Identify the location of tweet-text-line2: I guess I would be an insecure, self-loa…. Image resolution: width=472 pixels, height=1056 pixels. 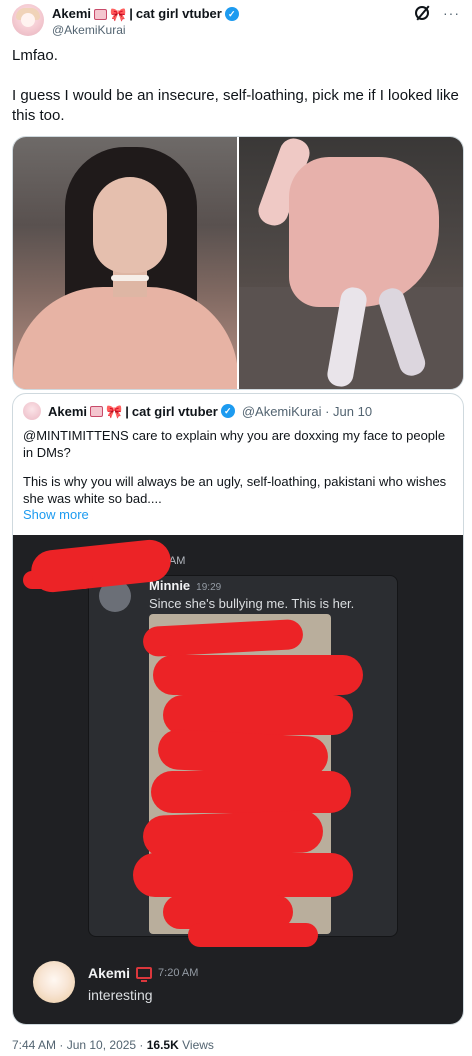
(235, 105).